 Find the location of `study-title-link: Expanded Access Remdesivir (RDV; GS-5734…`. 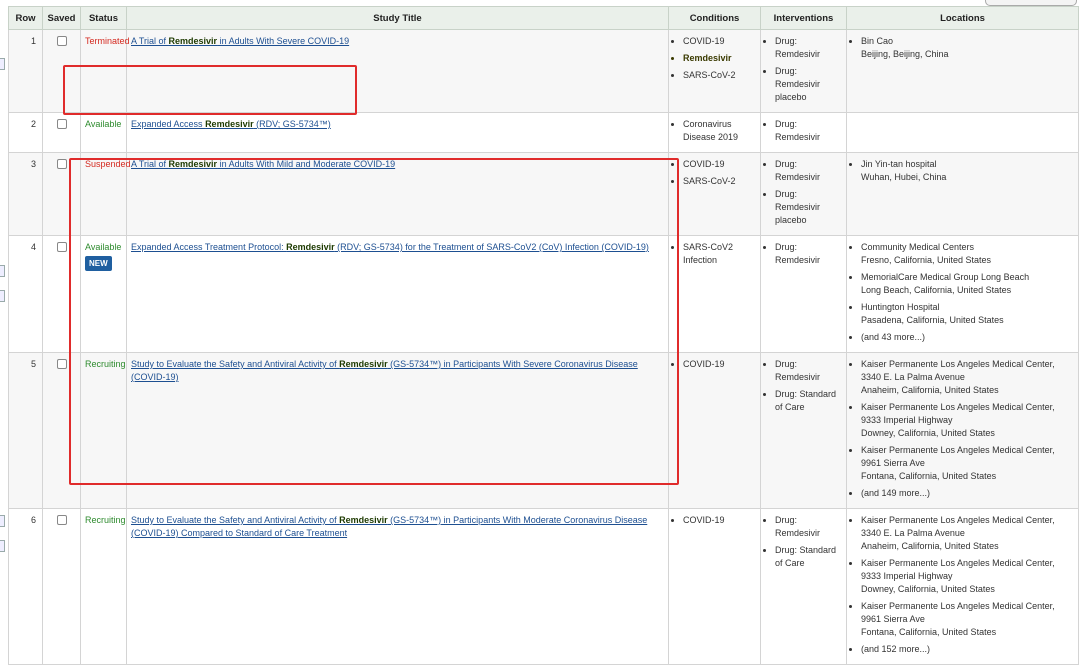

study-title-link: Expanded Access Remdesivir (RDV; GS-5734… is located at coordinates (231, 124).